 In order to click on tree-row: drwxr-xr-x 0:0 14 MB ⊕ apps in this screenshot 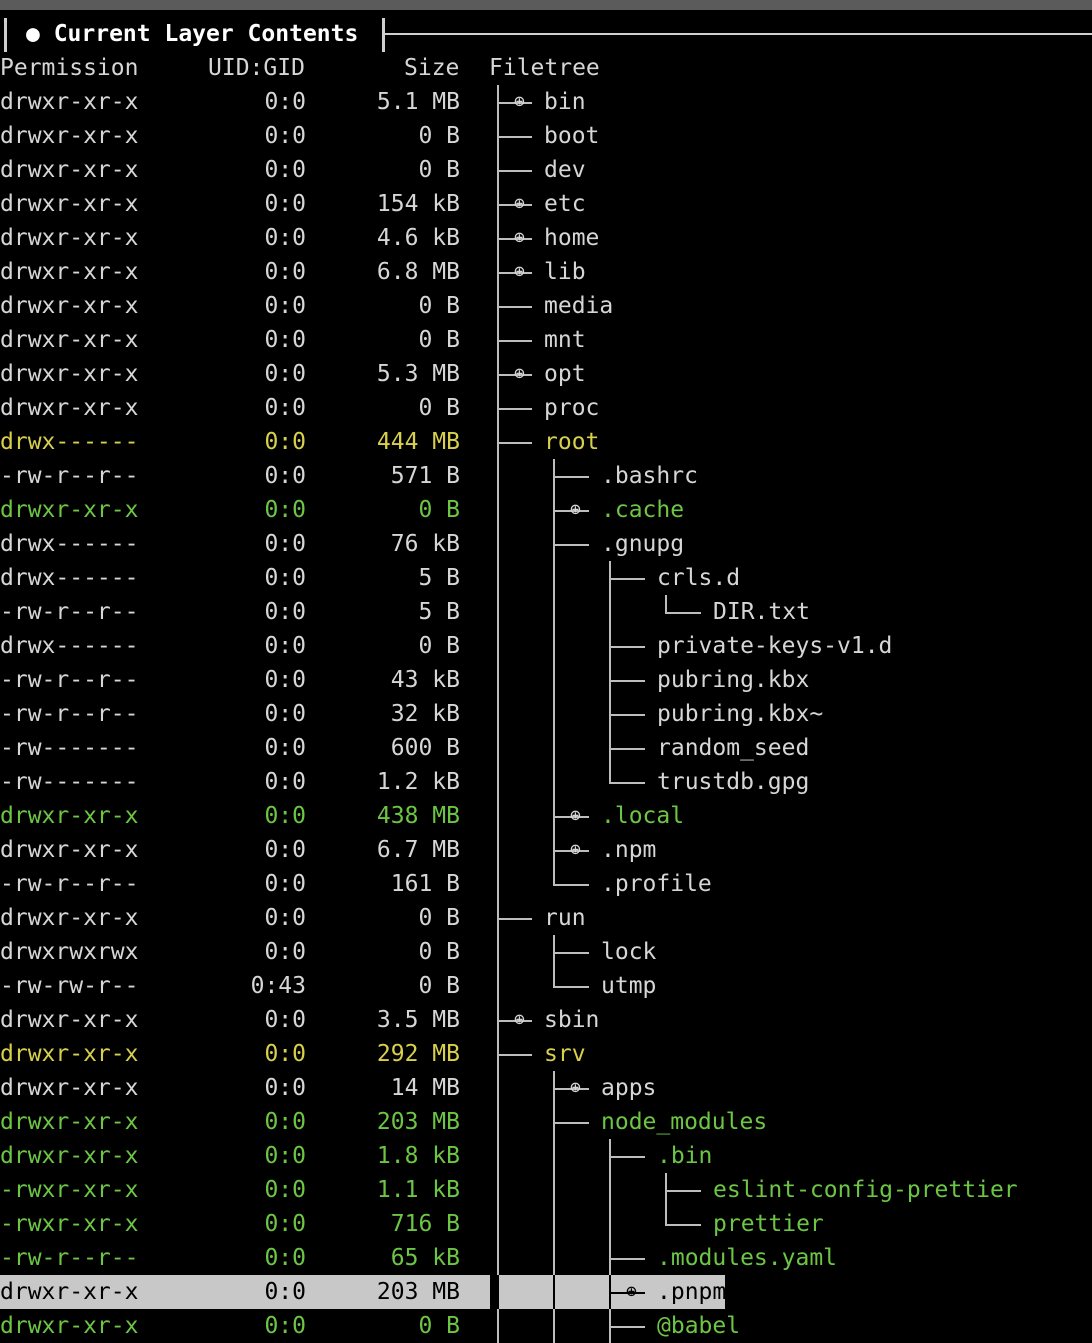, I will do `click(546, 1088)`.